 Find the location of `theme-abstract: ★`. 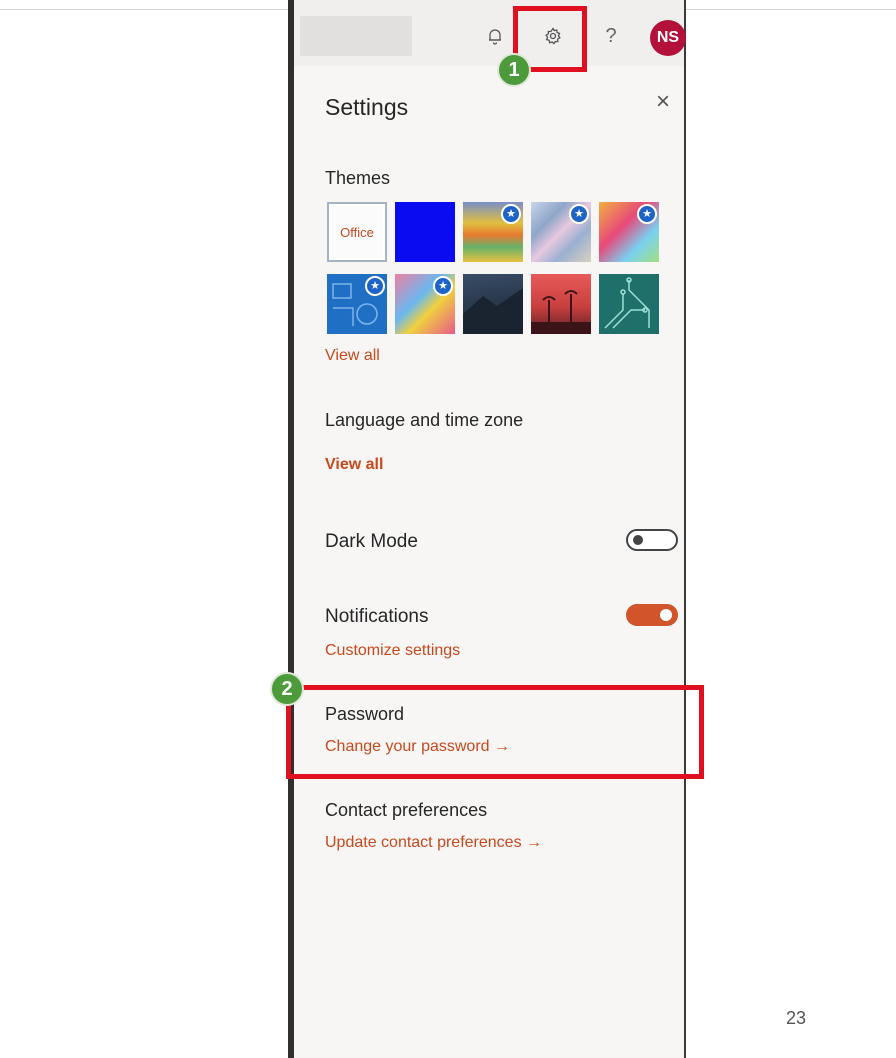

theme-abstract: ★ is located at coordinates (561, 232).